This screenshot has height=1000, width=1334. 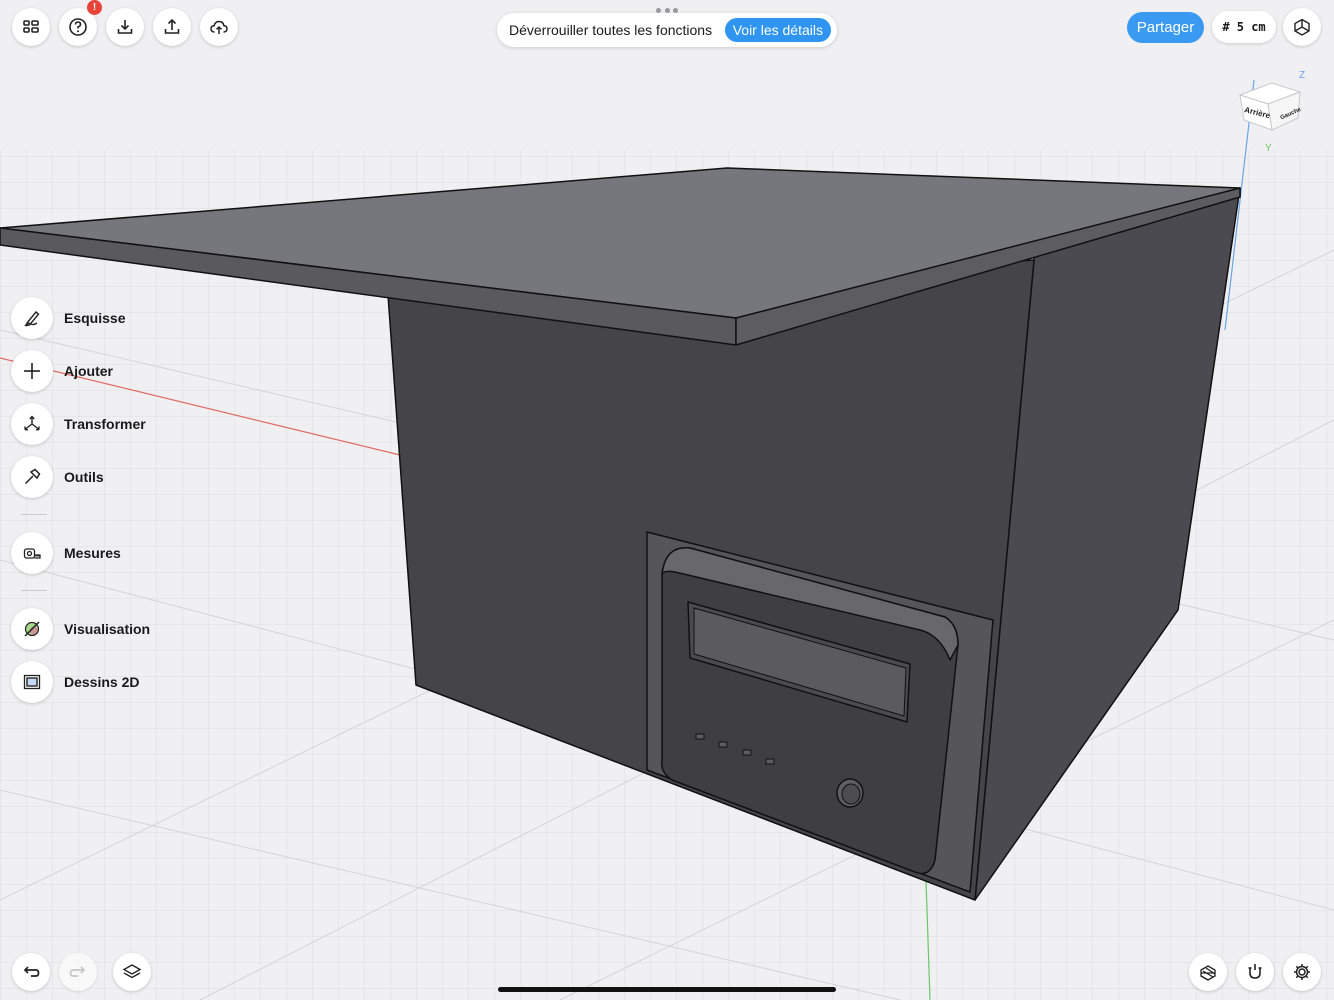 I want to click on sidebar-visualization-button, so click(x=32, y=629).